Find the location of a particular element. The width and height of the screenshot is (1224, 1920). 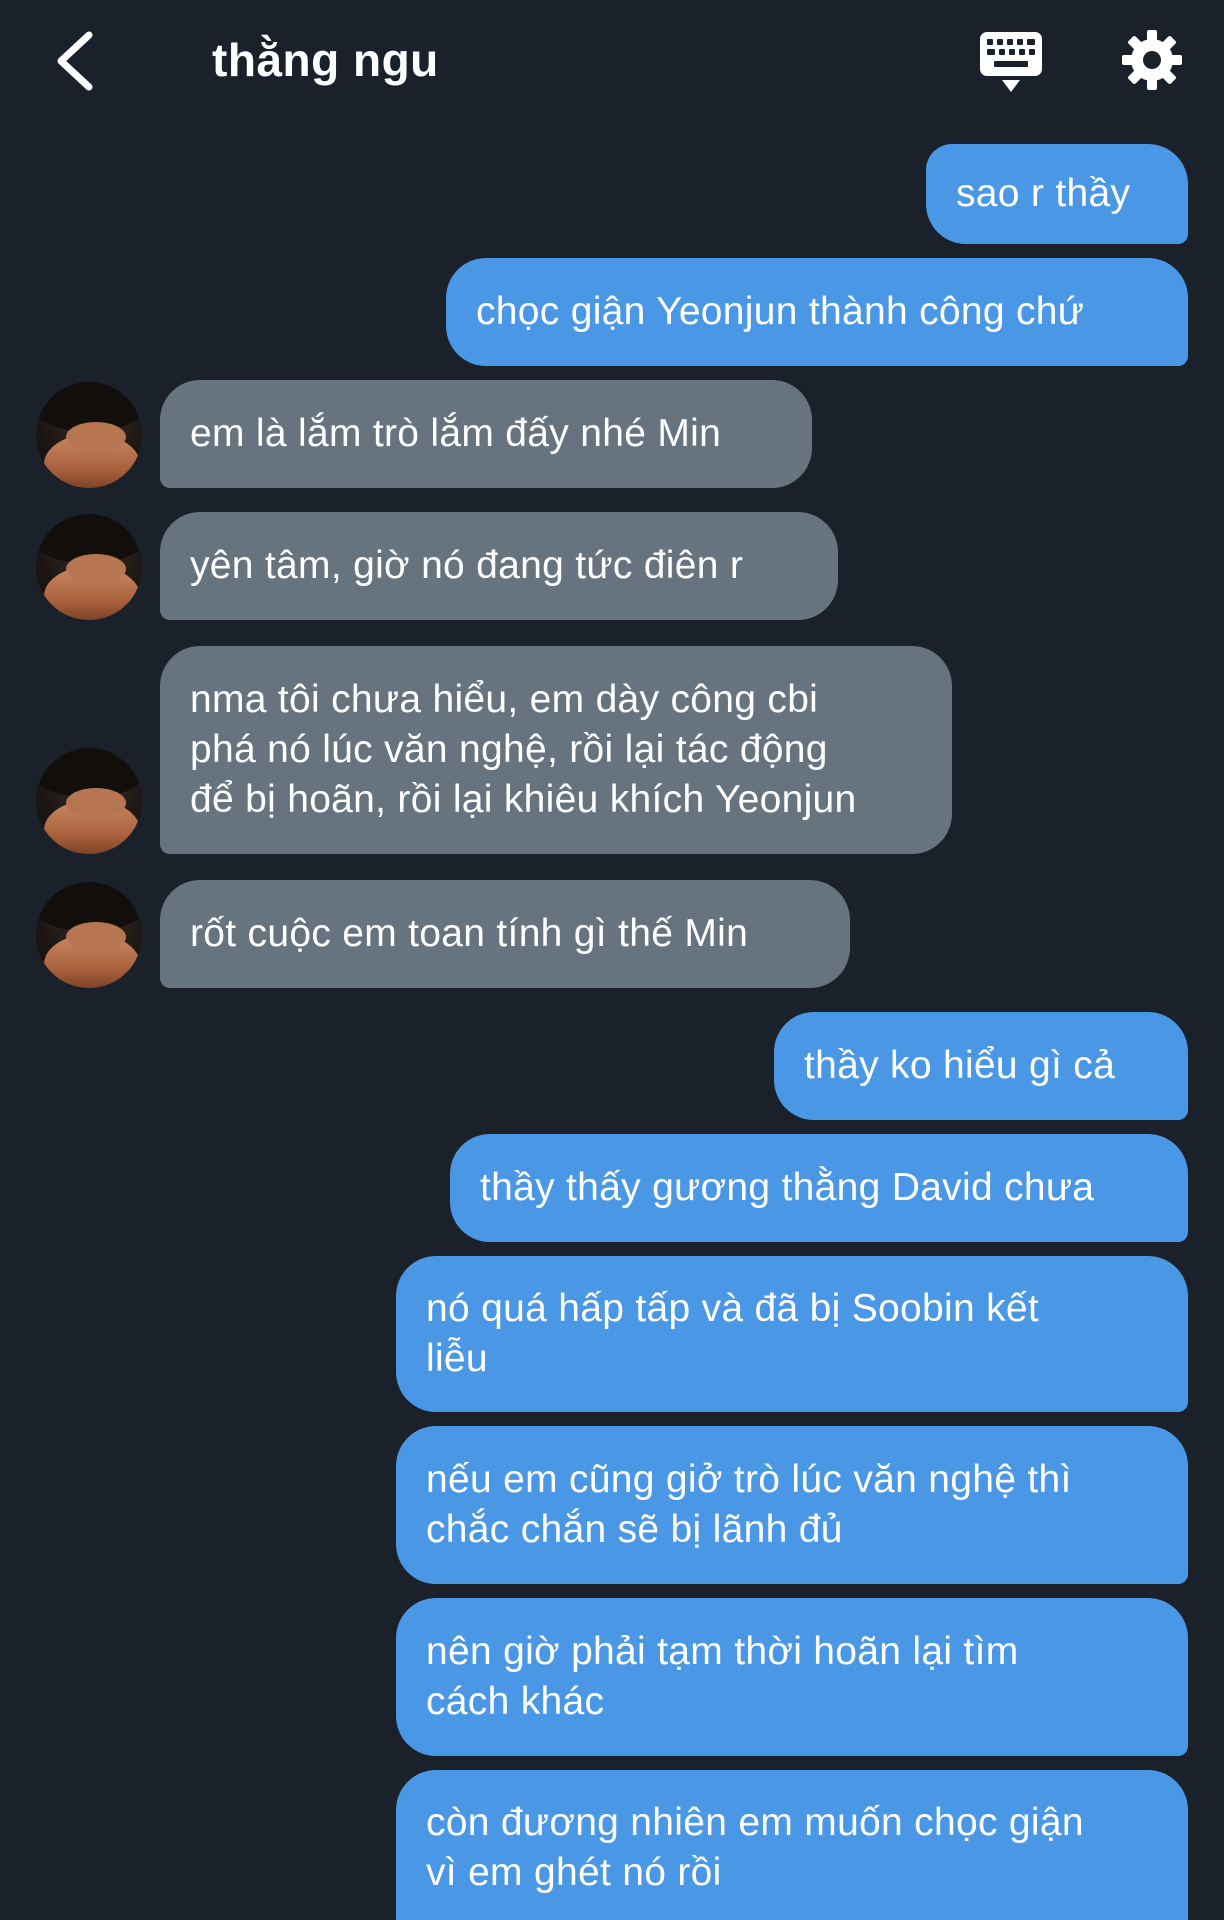

message-text: yên tâm, giờ nó đang tức điên r is located at coordinates (467, 565).